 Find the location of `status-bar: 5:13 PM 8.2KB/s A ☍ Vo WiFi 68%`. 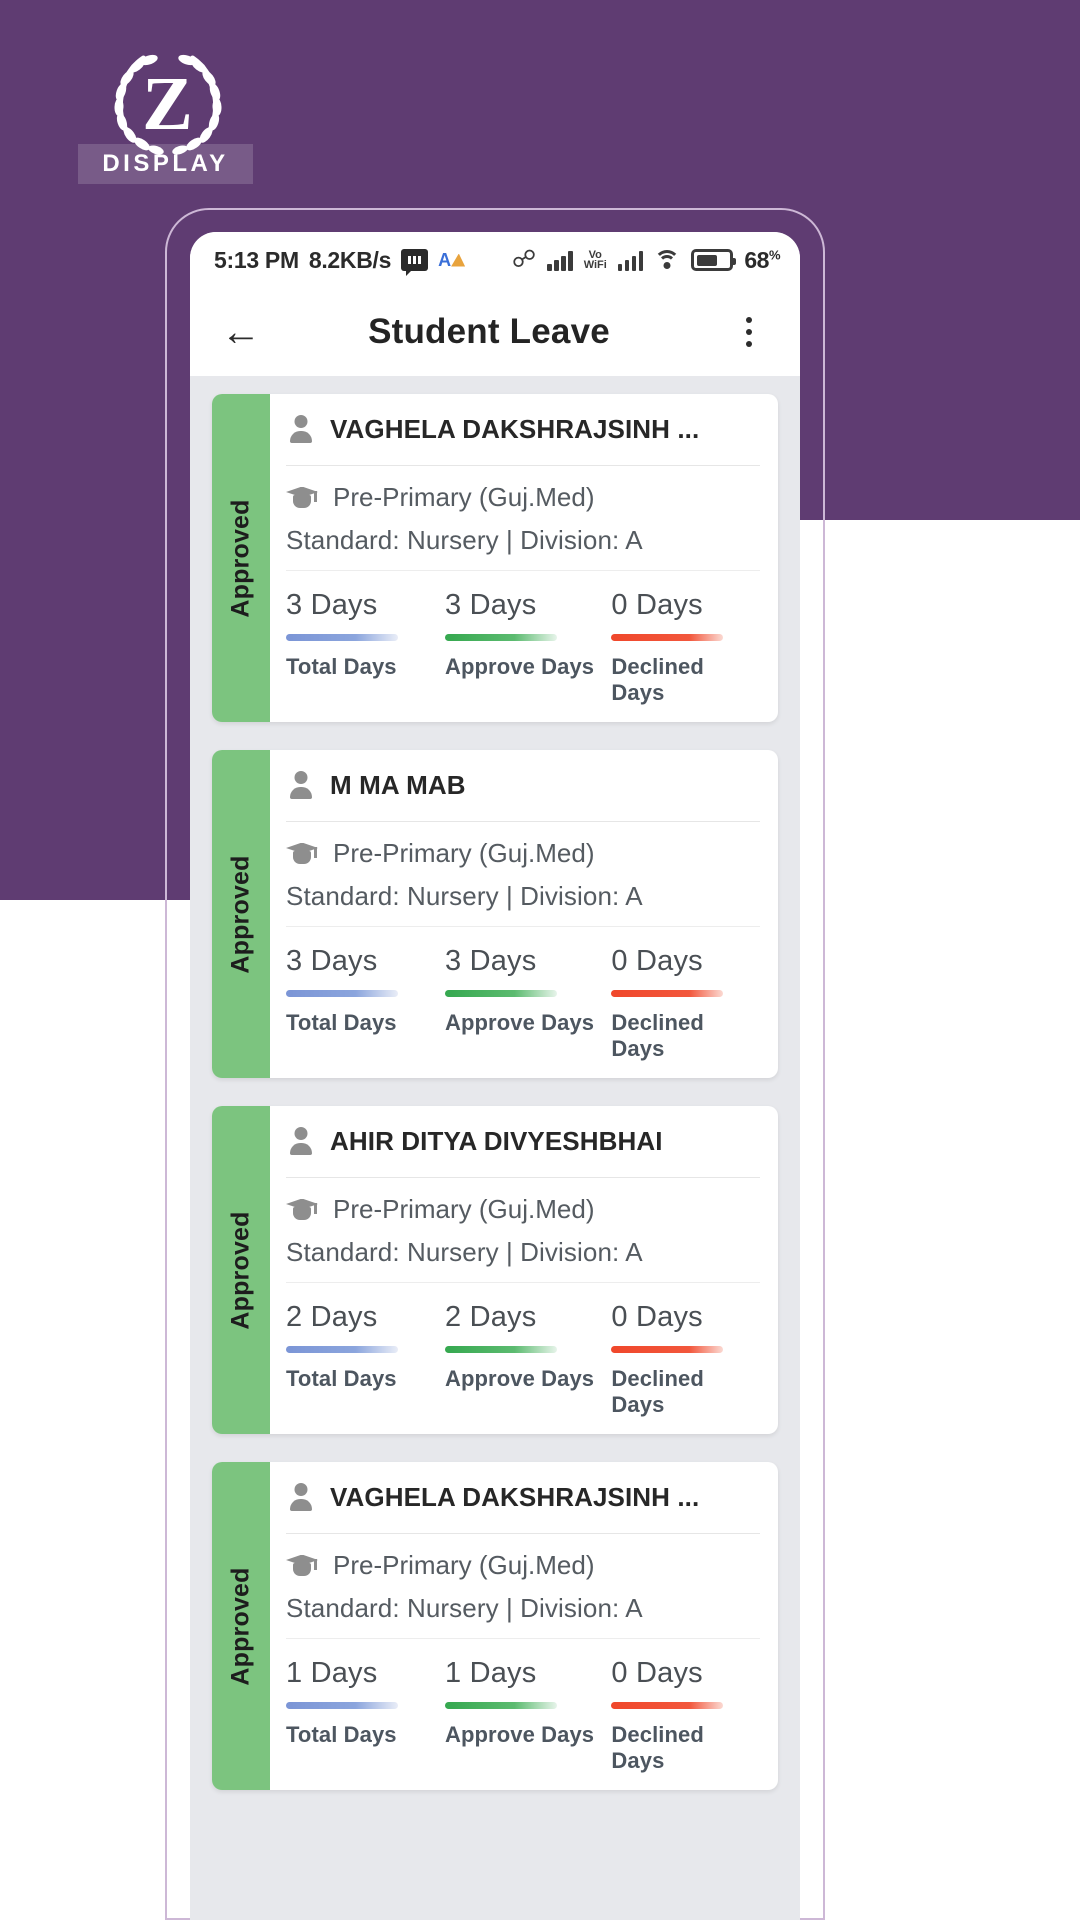

status-bar: 5:13 PM 8.2KB/s A ☍ Vo WiFi 68% is located at coordinates (495, 260).